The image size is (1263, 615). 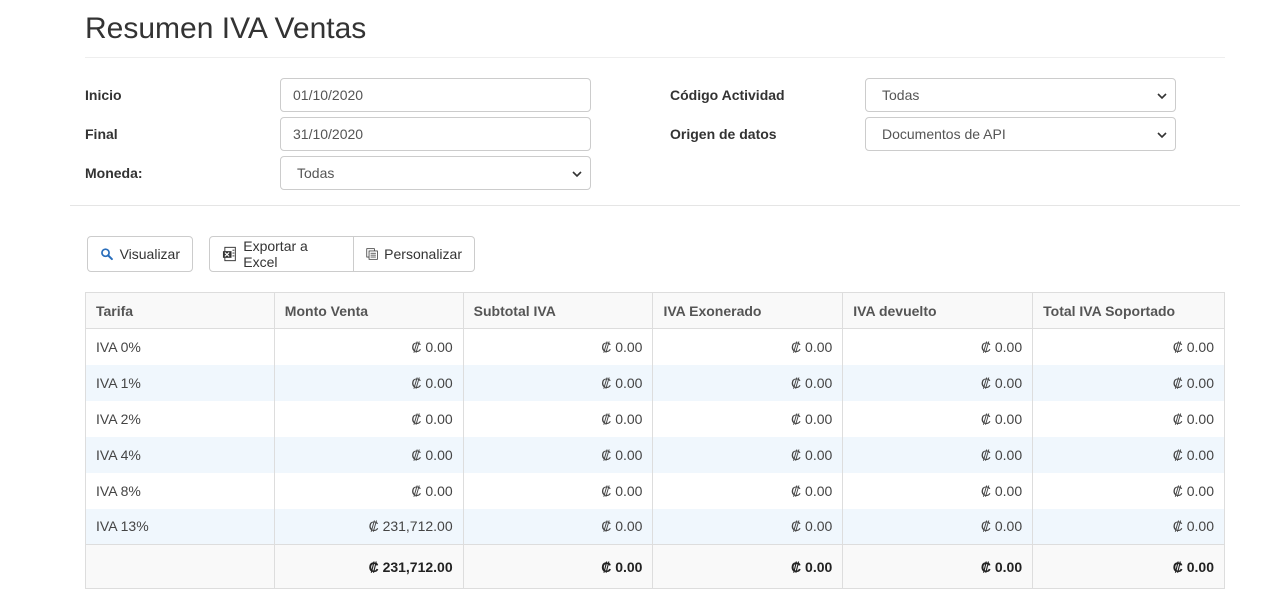 What do you see at coordinates (368, 526) in the screenshot?
I see `monto-venta-cell: ₡ 231,712.00` at bounding box center [368, 526].